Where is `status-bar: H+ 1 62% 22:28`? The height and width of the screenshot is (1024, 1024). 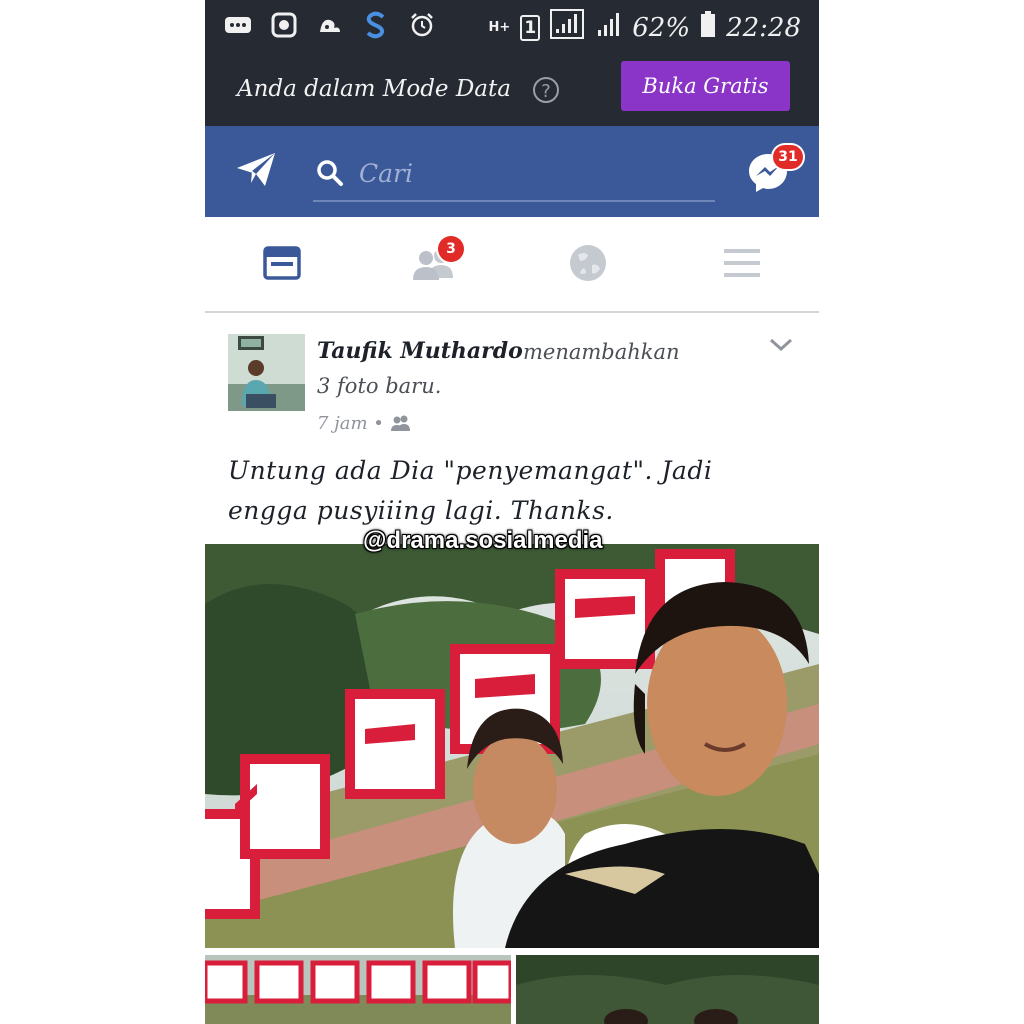
status-bar: H+ 1 62% 22:28 is located at coordinates (512, 25).